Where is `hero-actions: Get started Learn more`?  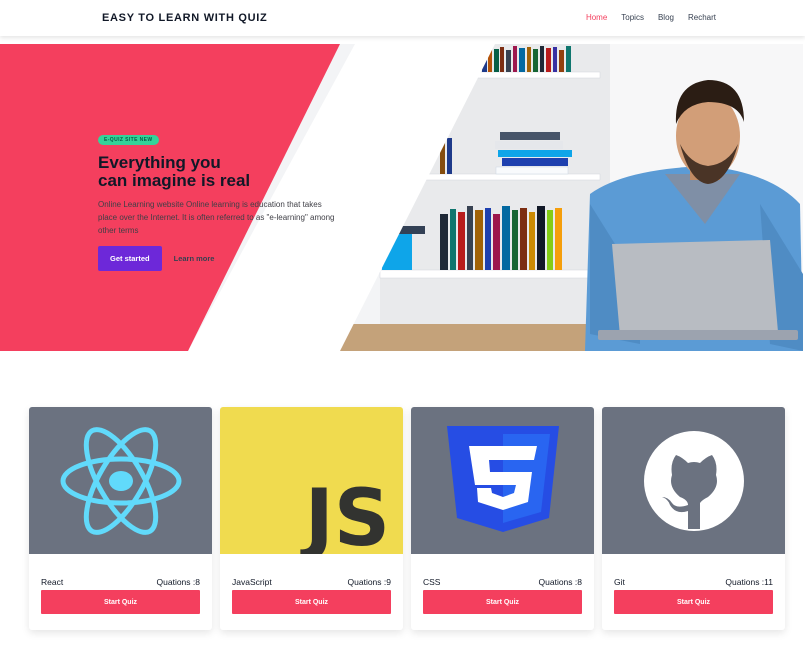
hero-actions: Get started Learn more is located at coordinates (218, 258).